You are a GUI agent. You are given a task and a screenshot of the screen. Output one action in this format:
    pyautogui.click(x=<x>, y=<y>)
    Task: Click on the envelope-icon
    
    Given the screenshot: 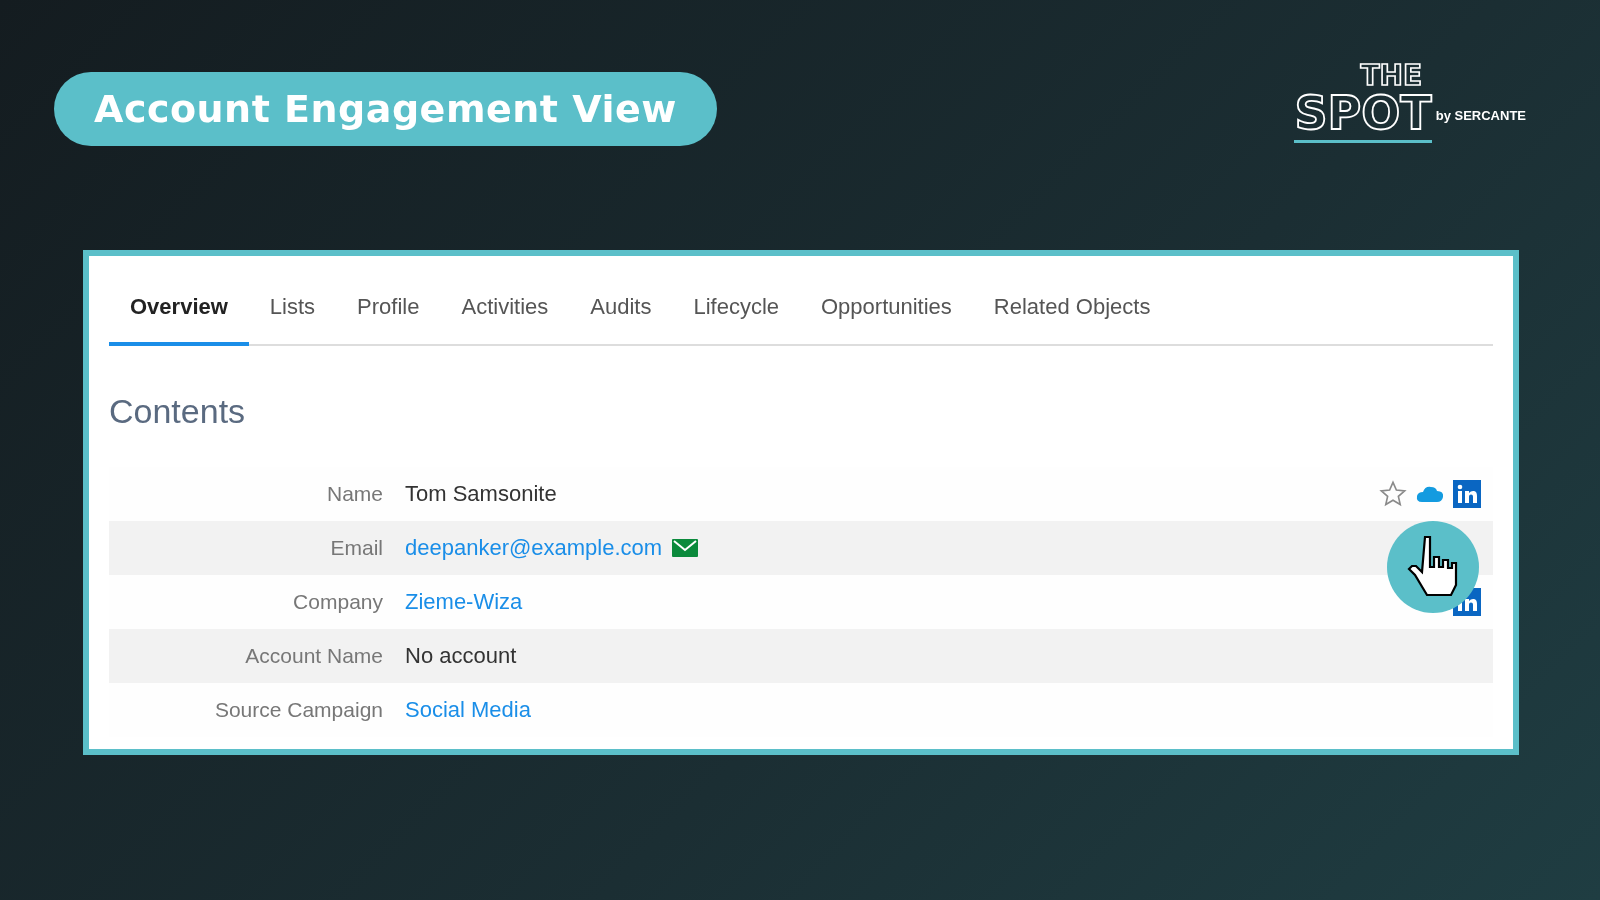 What is the action you would take?
    pyautogui.click(x=685, y=548)
    